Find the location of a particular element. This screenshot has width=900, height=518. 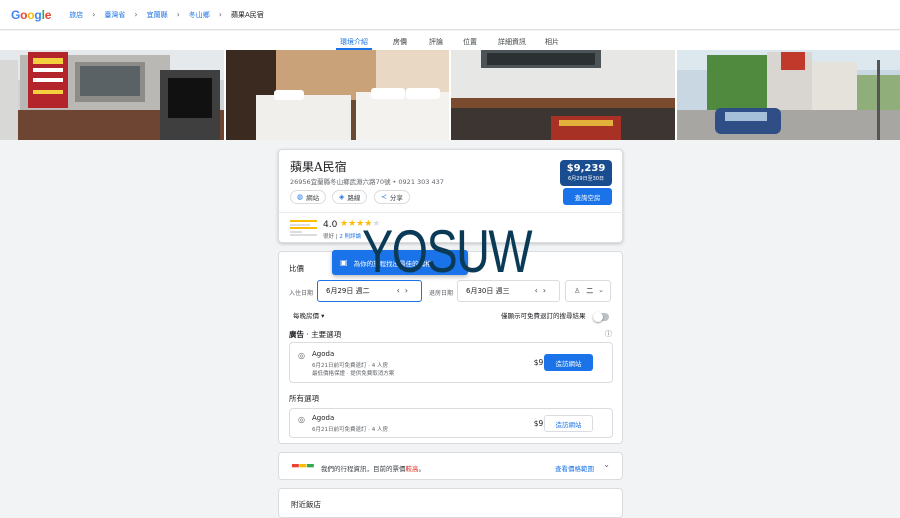

google-logo: Google is located at coordinates (31, 15).